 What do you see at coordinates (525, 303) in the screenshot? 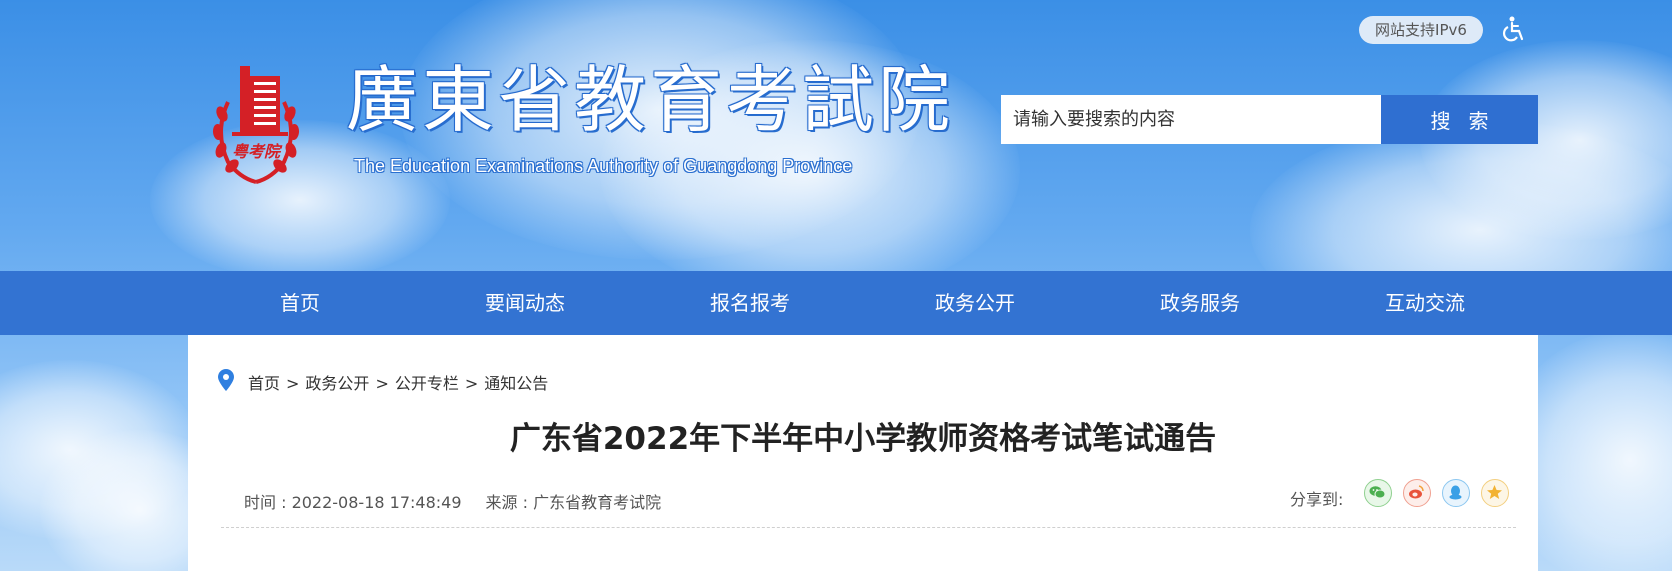
I see `nav-item-news: 要闻动态` at bounding box center [525, 303].